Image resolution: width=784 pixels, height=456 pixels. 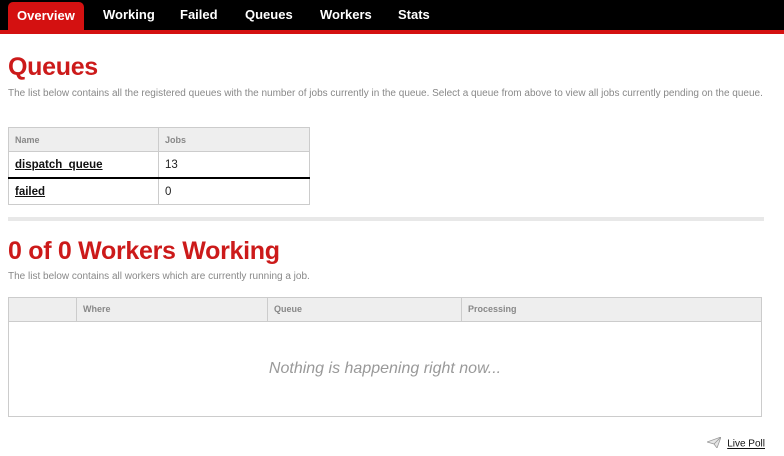 What do you see at coordinates (392, 32) in the screenshot?
I see `nav-underline-bar` at bounding box center [392, 32].